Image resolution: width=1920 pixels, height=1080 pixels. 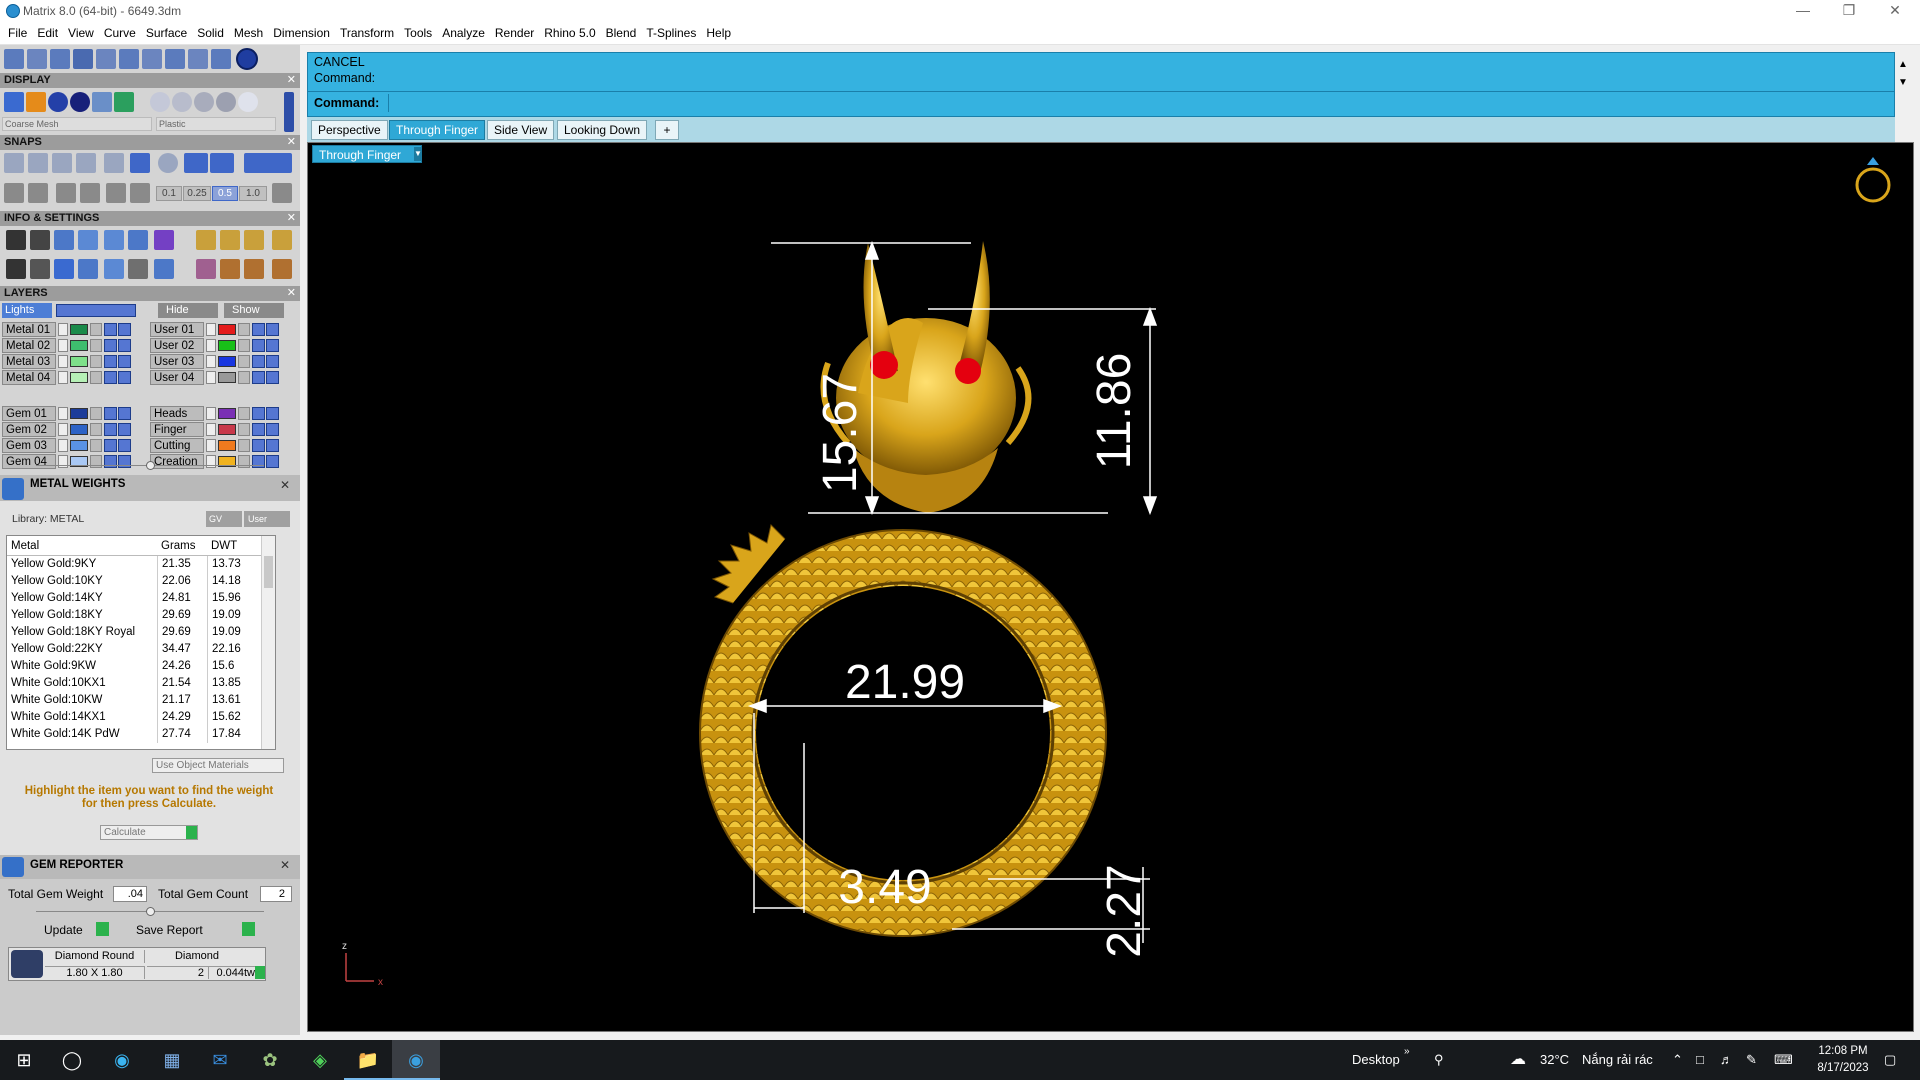 I want to click on layer-row: Gem 01, so click(x=74, y=413).